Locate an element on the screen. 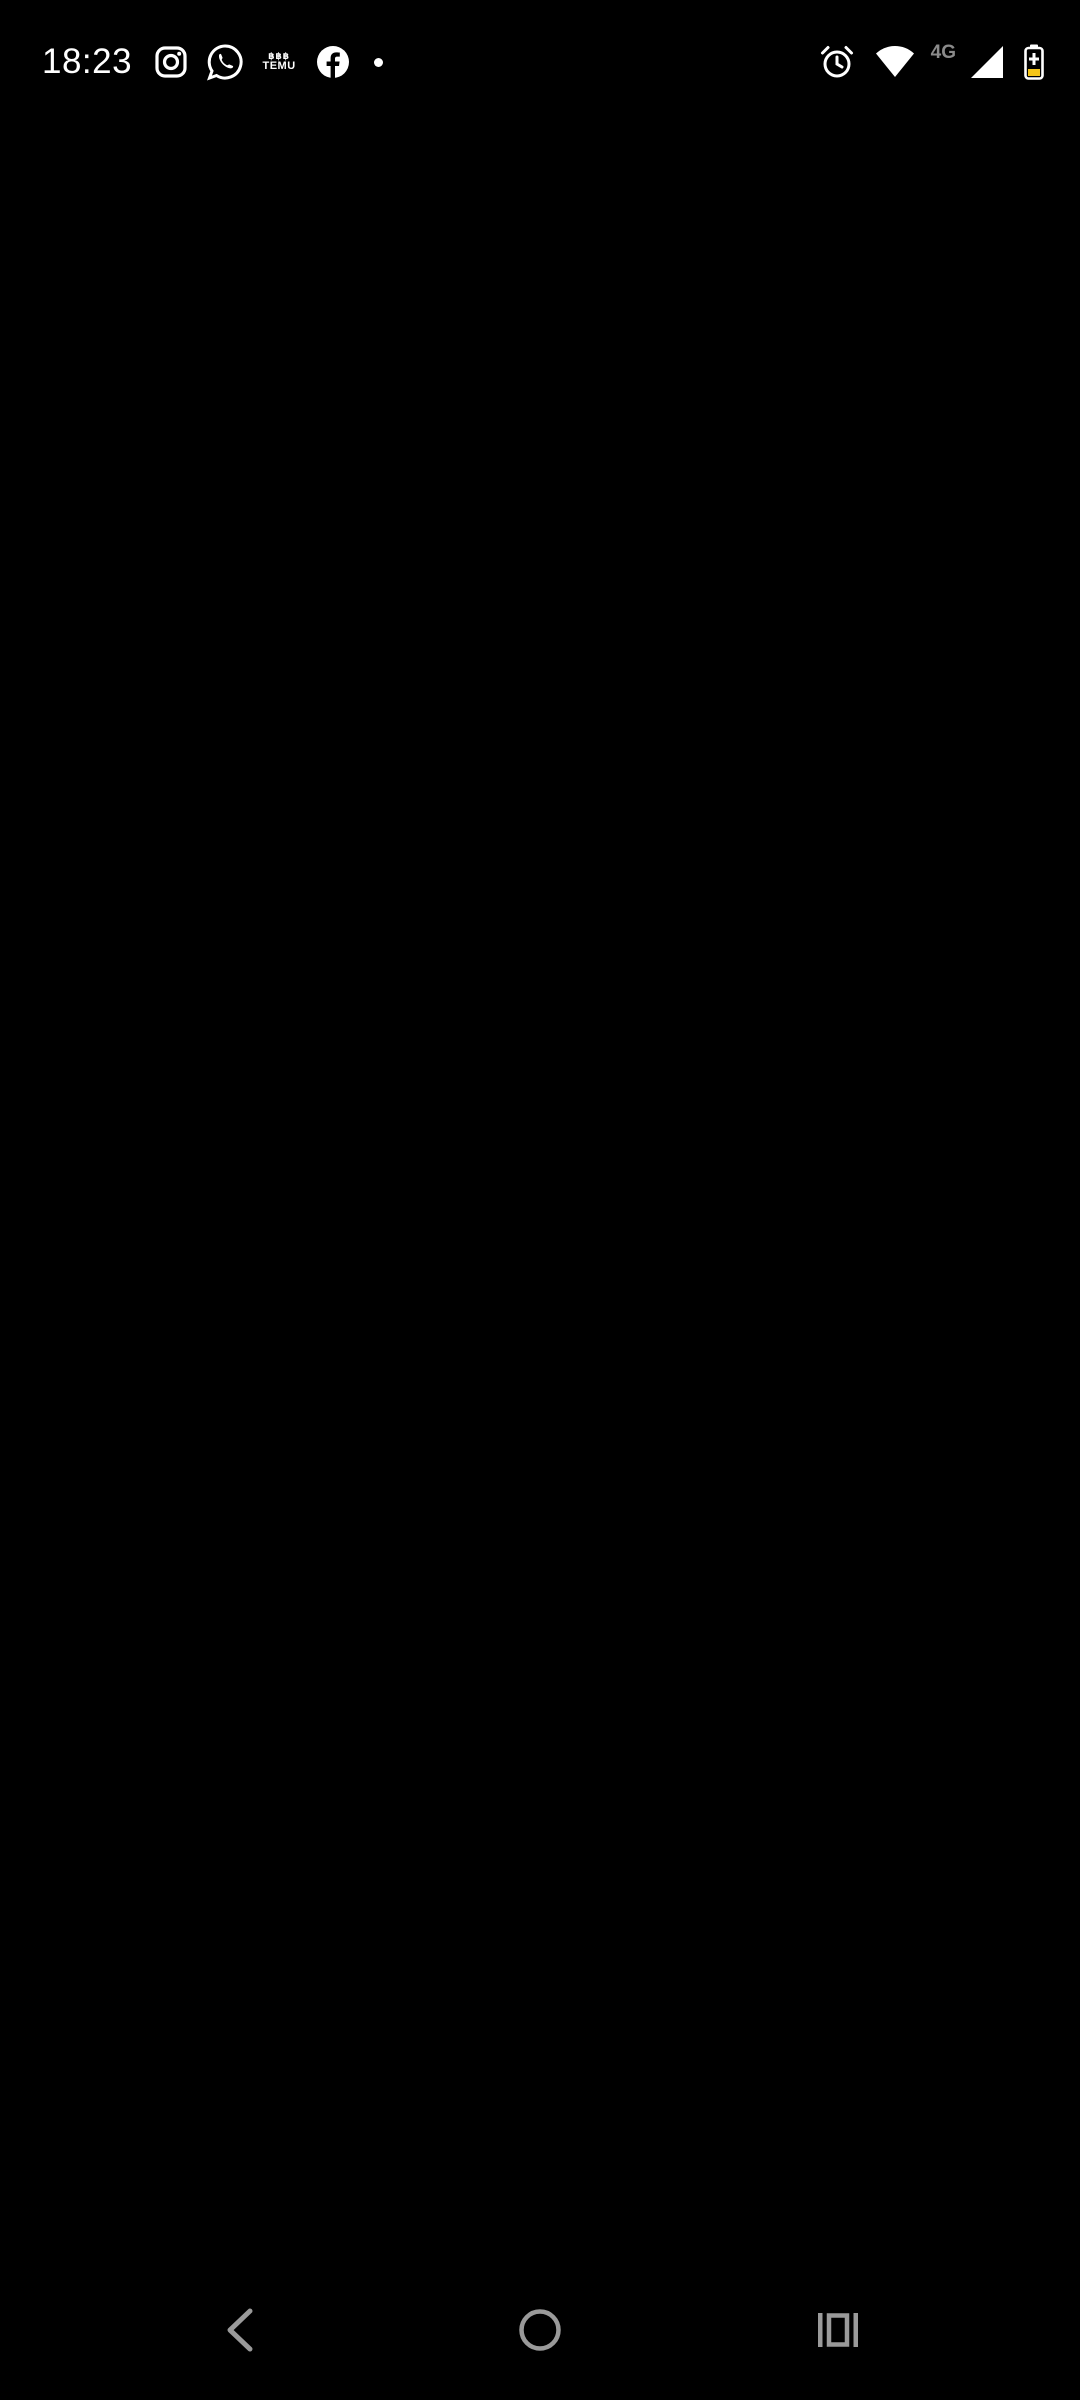 Image resolution: width=1080 pixels, height=2400 pixels. wifi-icon is located at coordinates (895, 62).